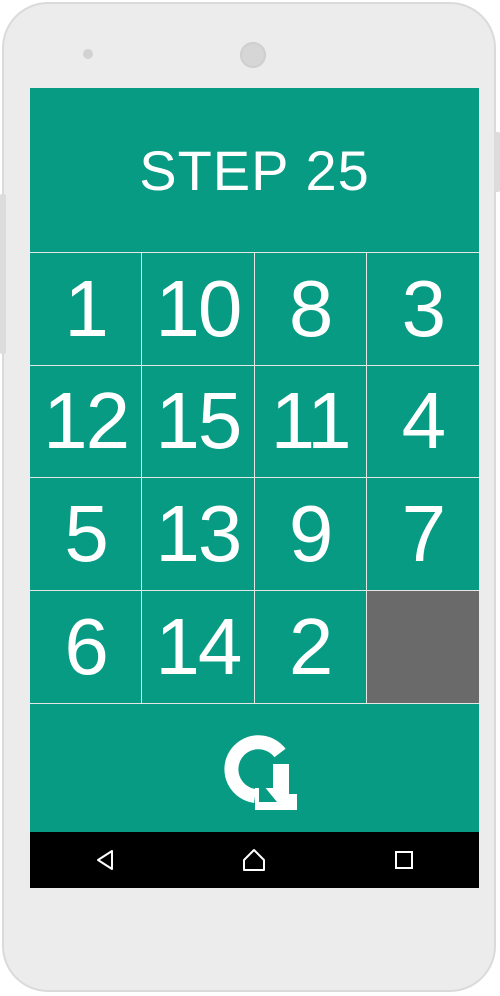 This screenshot has height=996, width=500. I want to click on front-camera, so click(88, 54).